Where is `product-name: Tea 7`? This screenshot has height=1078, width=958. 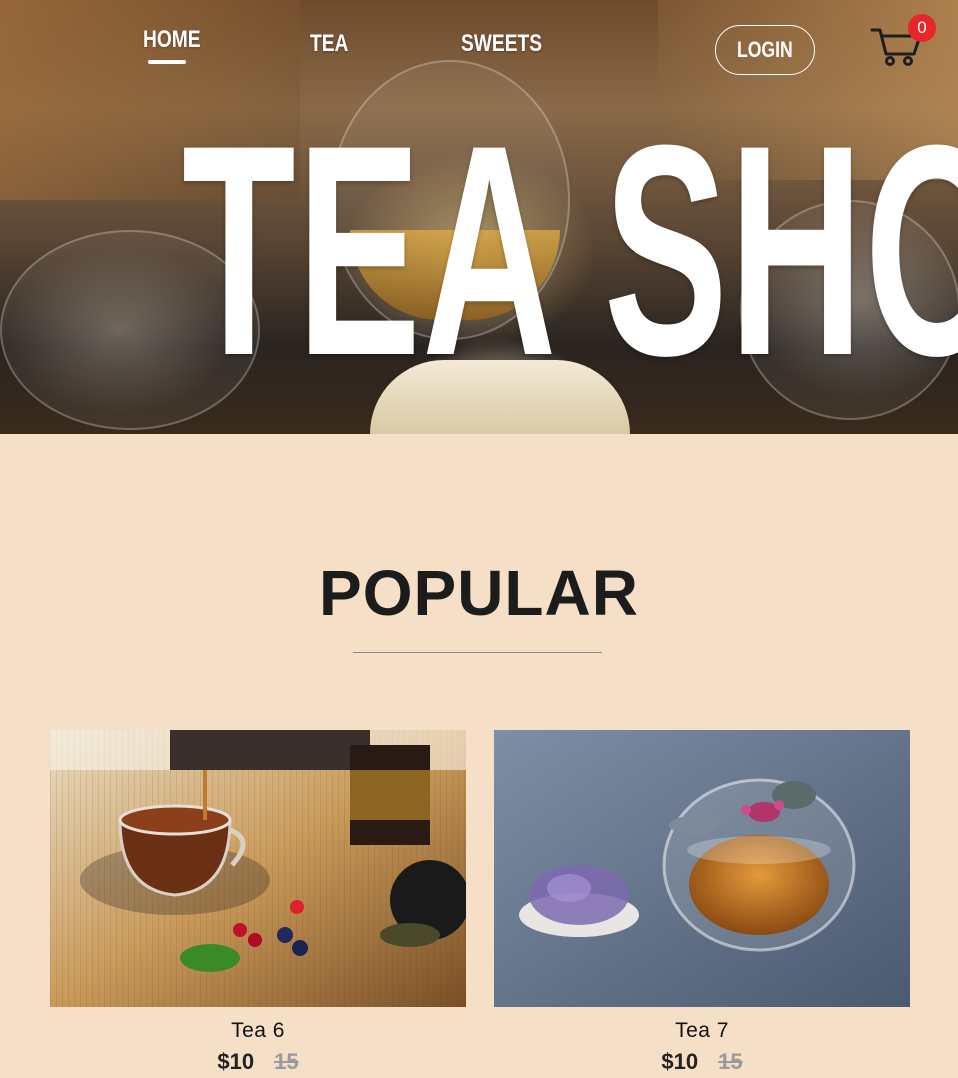
product-name: Tea 7 is located at coordinates (702, 1030).